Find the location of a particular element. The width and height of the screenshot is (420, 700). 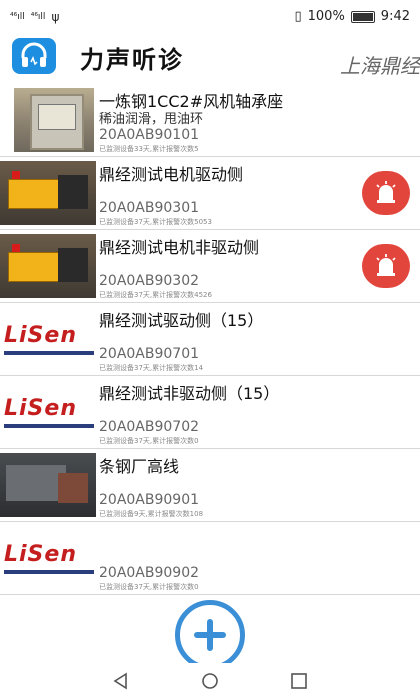

device-name: 鼎经测试电机驱动侧 is located at coordinates (171, 174).